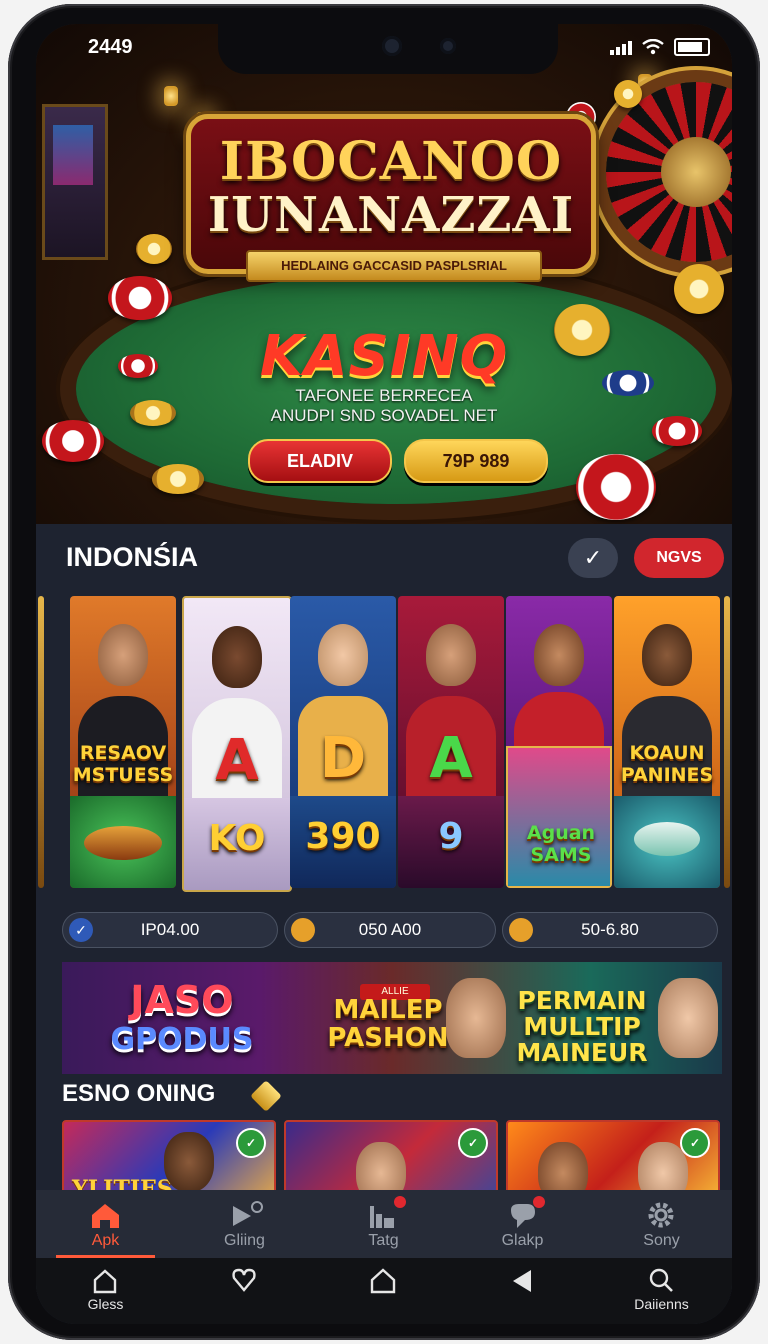 This screenshot has height=1344, width=768. Describe the element at coordinates (669, 172) in the screenshot. I see `roulette-wheel` at that location.